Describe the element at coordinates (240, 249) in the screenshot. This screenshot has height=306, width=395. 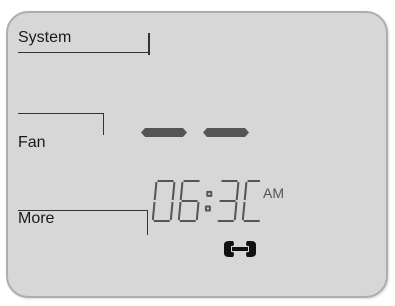
I see `wrench-icon` at that location.